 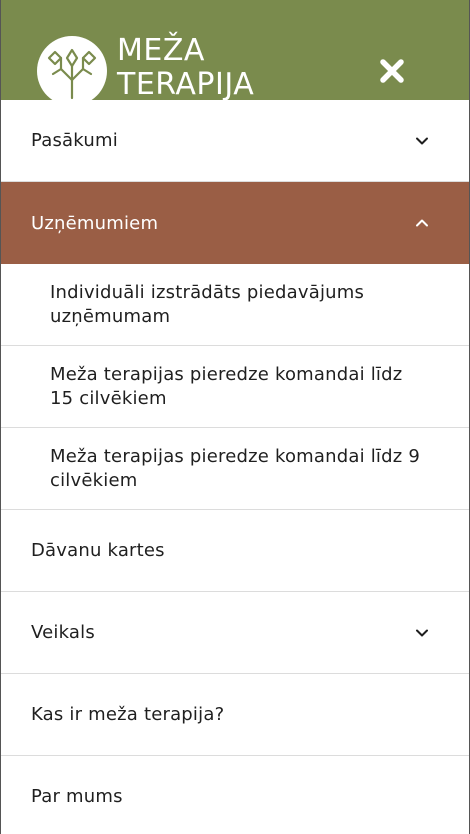 What do you see at coordinates (235, 223) in the screenshot?
I see `menu-item-uznemumiem: Uzņēmumiem` at bounding box center [235, 223].